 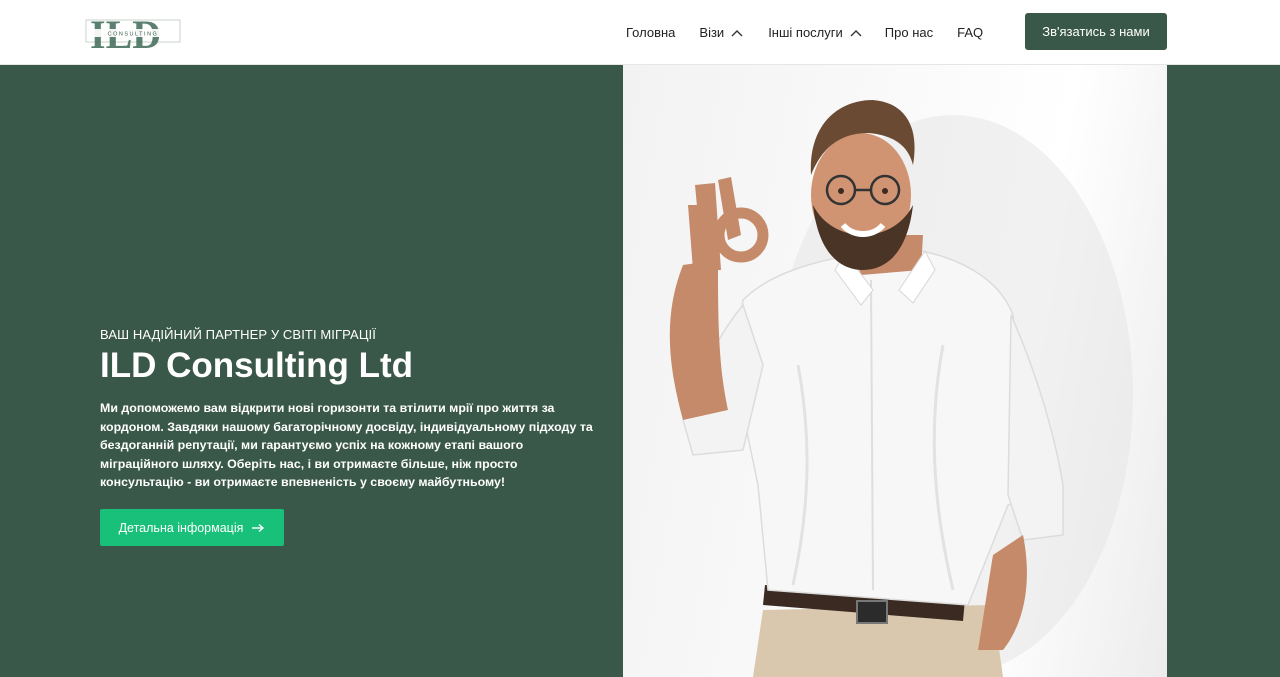 What do you see at coordinates (256, 365) in the screenshot?
I see `hero-title: ILD Consulting Ltd` at bounding box center [256, 365].